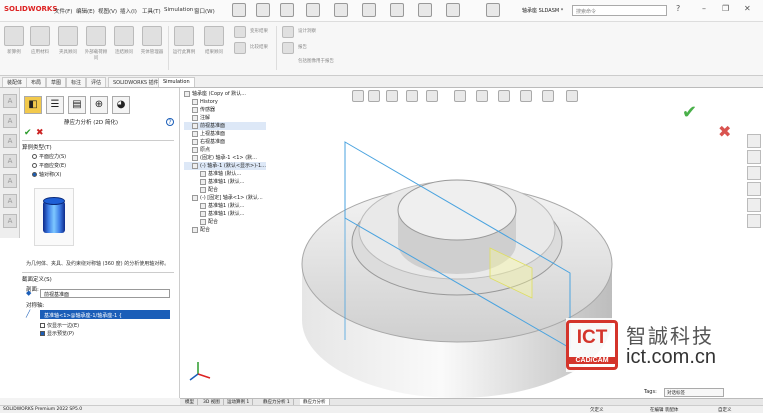  What do you see at coordinates (152, 36) in the screenshot?
I see `shell-manager-icon` at bounding box center [152, 36].